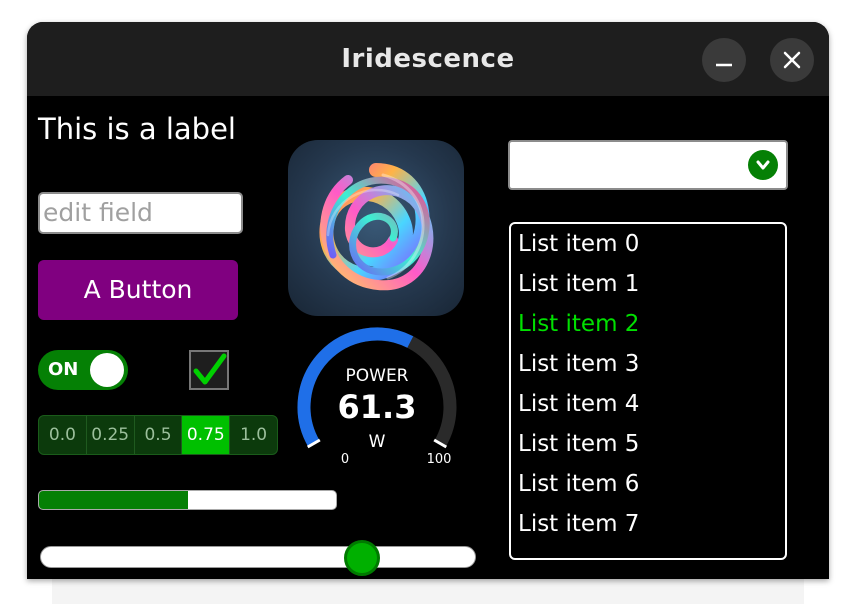 This screenshot has width=856, height=612. What do you see at coordinates (648, 244) in the screenshot?
I see `list-item: List item 0` at bounding box center [648, 244].